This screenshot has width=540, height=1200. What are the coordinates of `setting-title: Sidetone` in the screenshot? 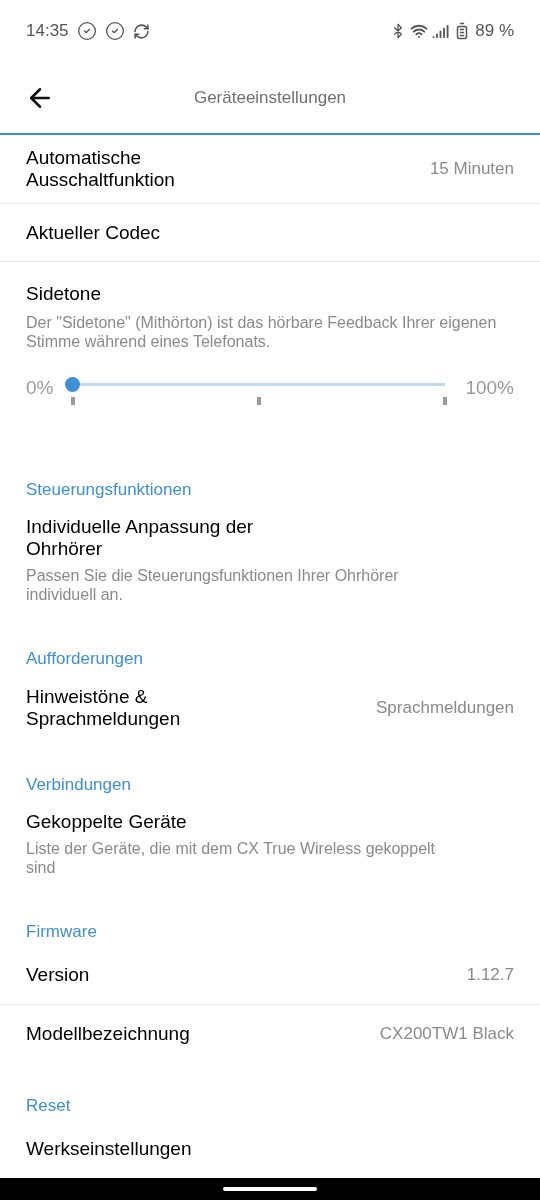 It's located at (64, 294).